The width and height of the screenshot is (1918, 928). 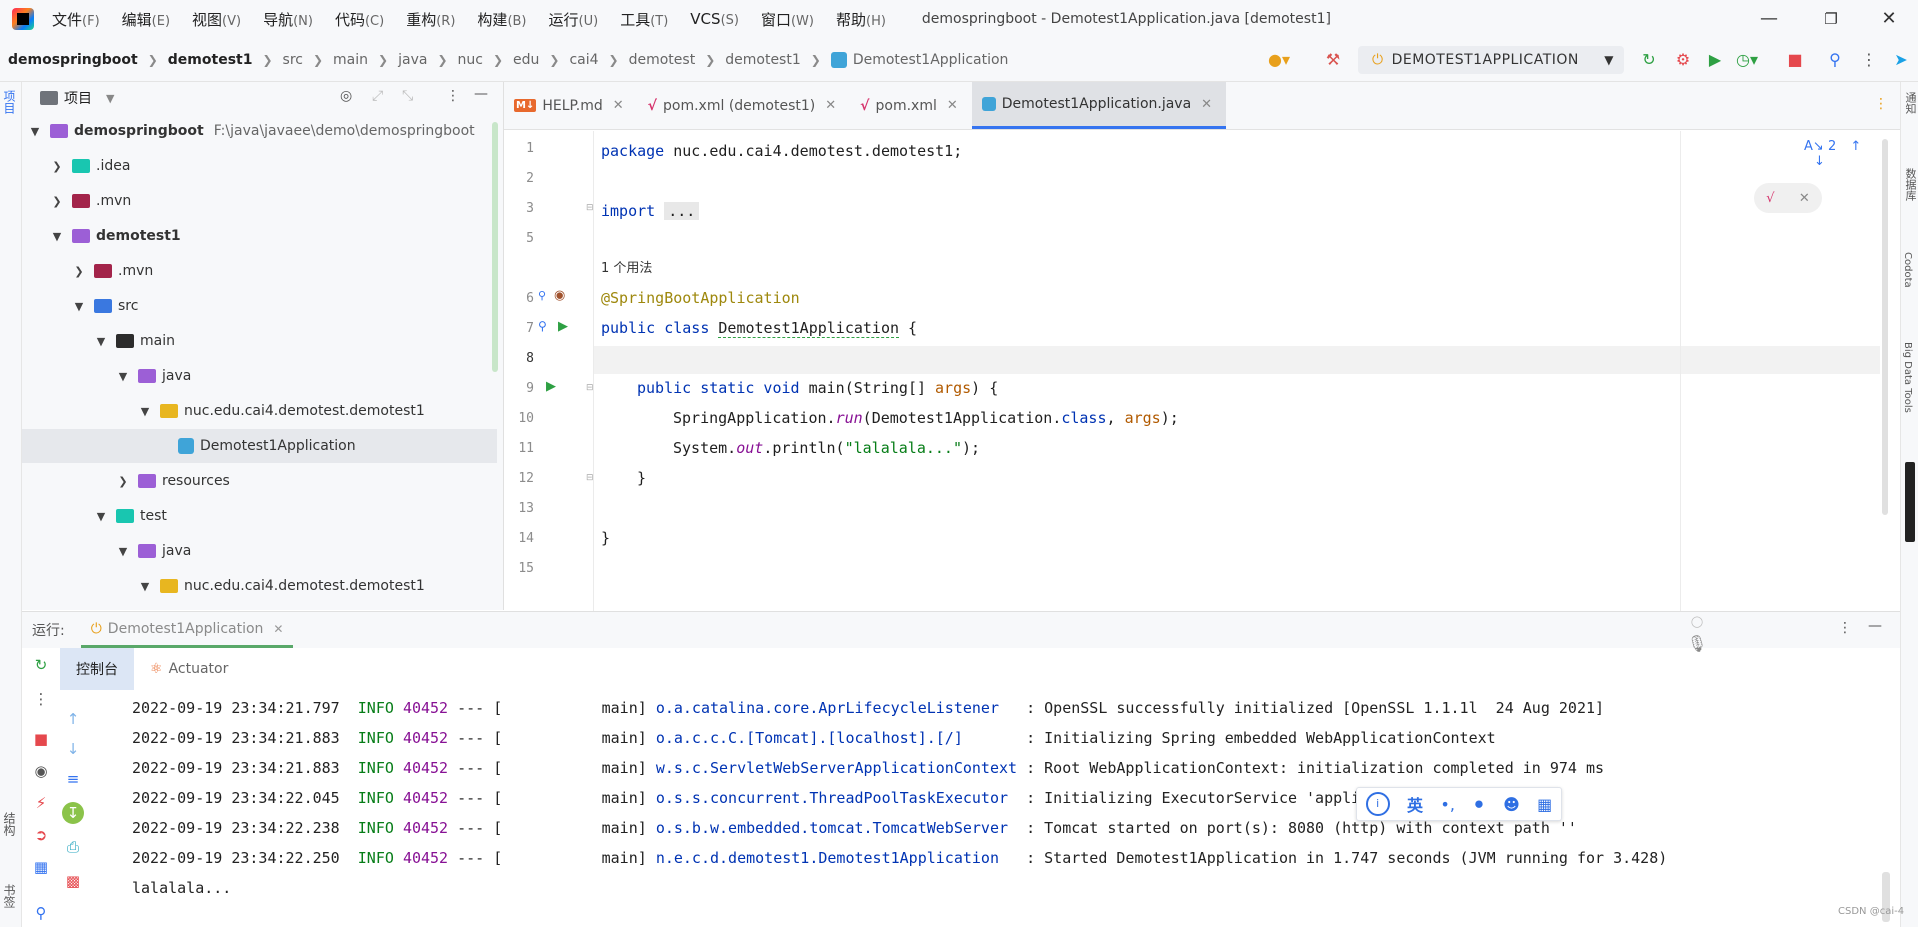 What do you see at coordinates (259, 411) in the screenshot?
I see `tree-item-package: ▼ nuc.edu.cai4.demotest.demotest1` at bounding box center [259, 411].